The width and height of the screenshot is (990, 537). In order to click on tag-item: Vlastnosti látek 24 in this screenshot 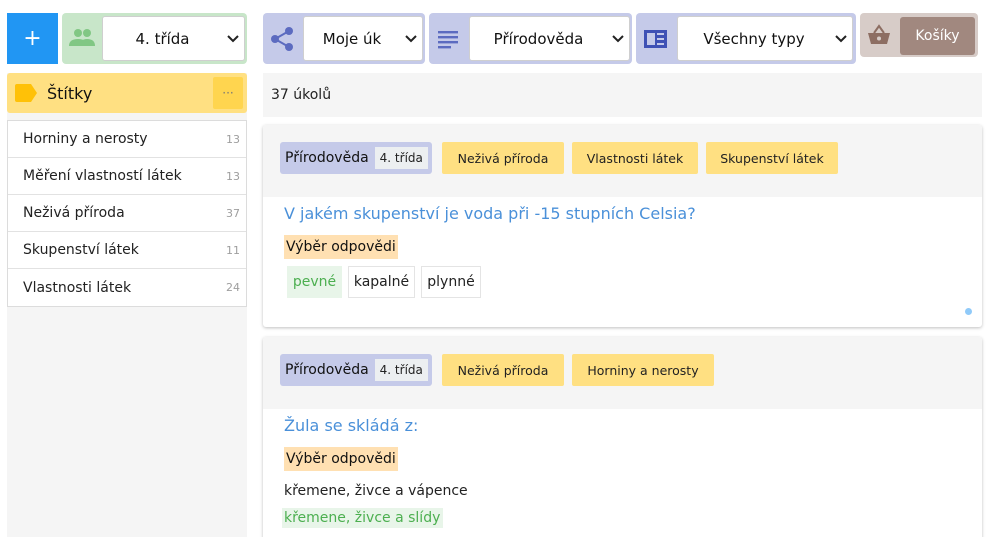, I will do `click(127, 287)`.